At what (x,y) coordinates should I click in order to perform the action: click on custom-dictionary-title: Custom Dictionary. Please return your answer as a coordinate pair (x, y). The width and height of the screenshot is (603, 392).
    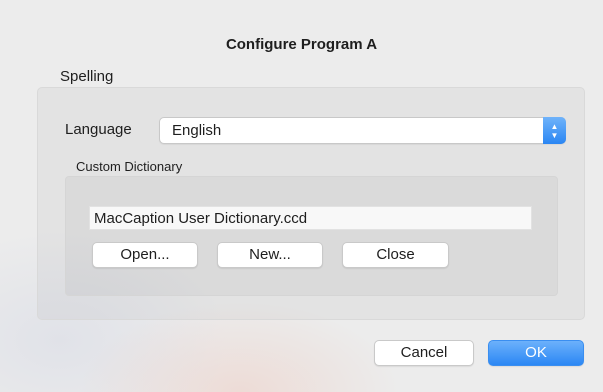
    Looking at the image, I should click on (129, 166).